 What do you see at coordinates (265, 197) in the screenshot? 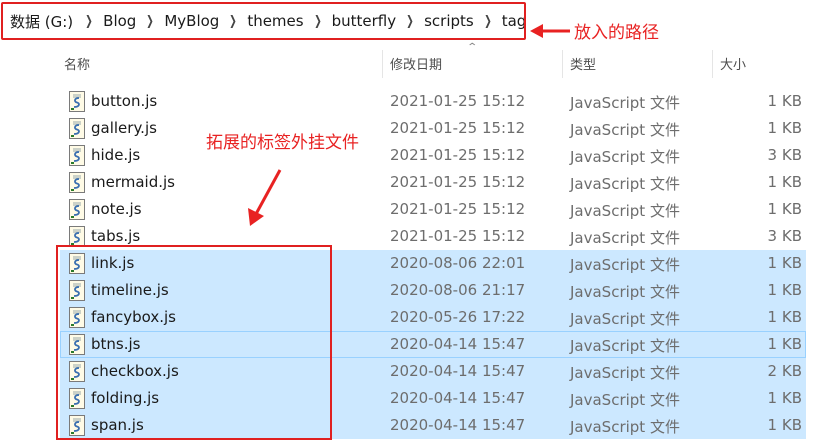
I see `arrow-down-left-icon` at bounding box center [265, 197].